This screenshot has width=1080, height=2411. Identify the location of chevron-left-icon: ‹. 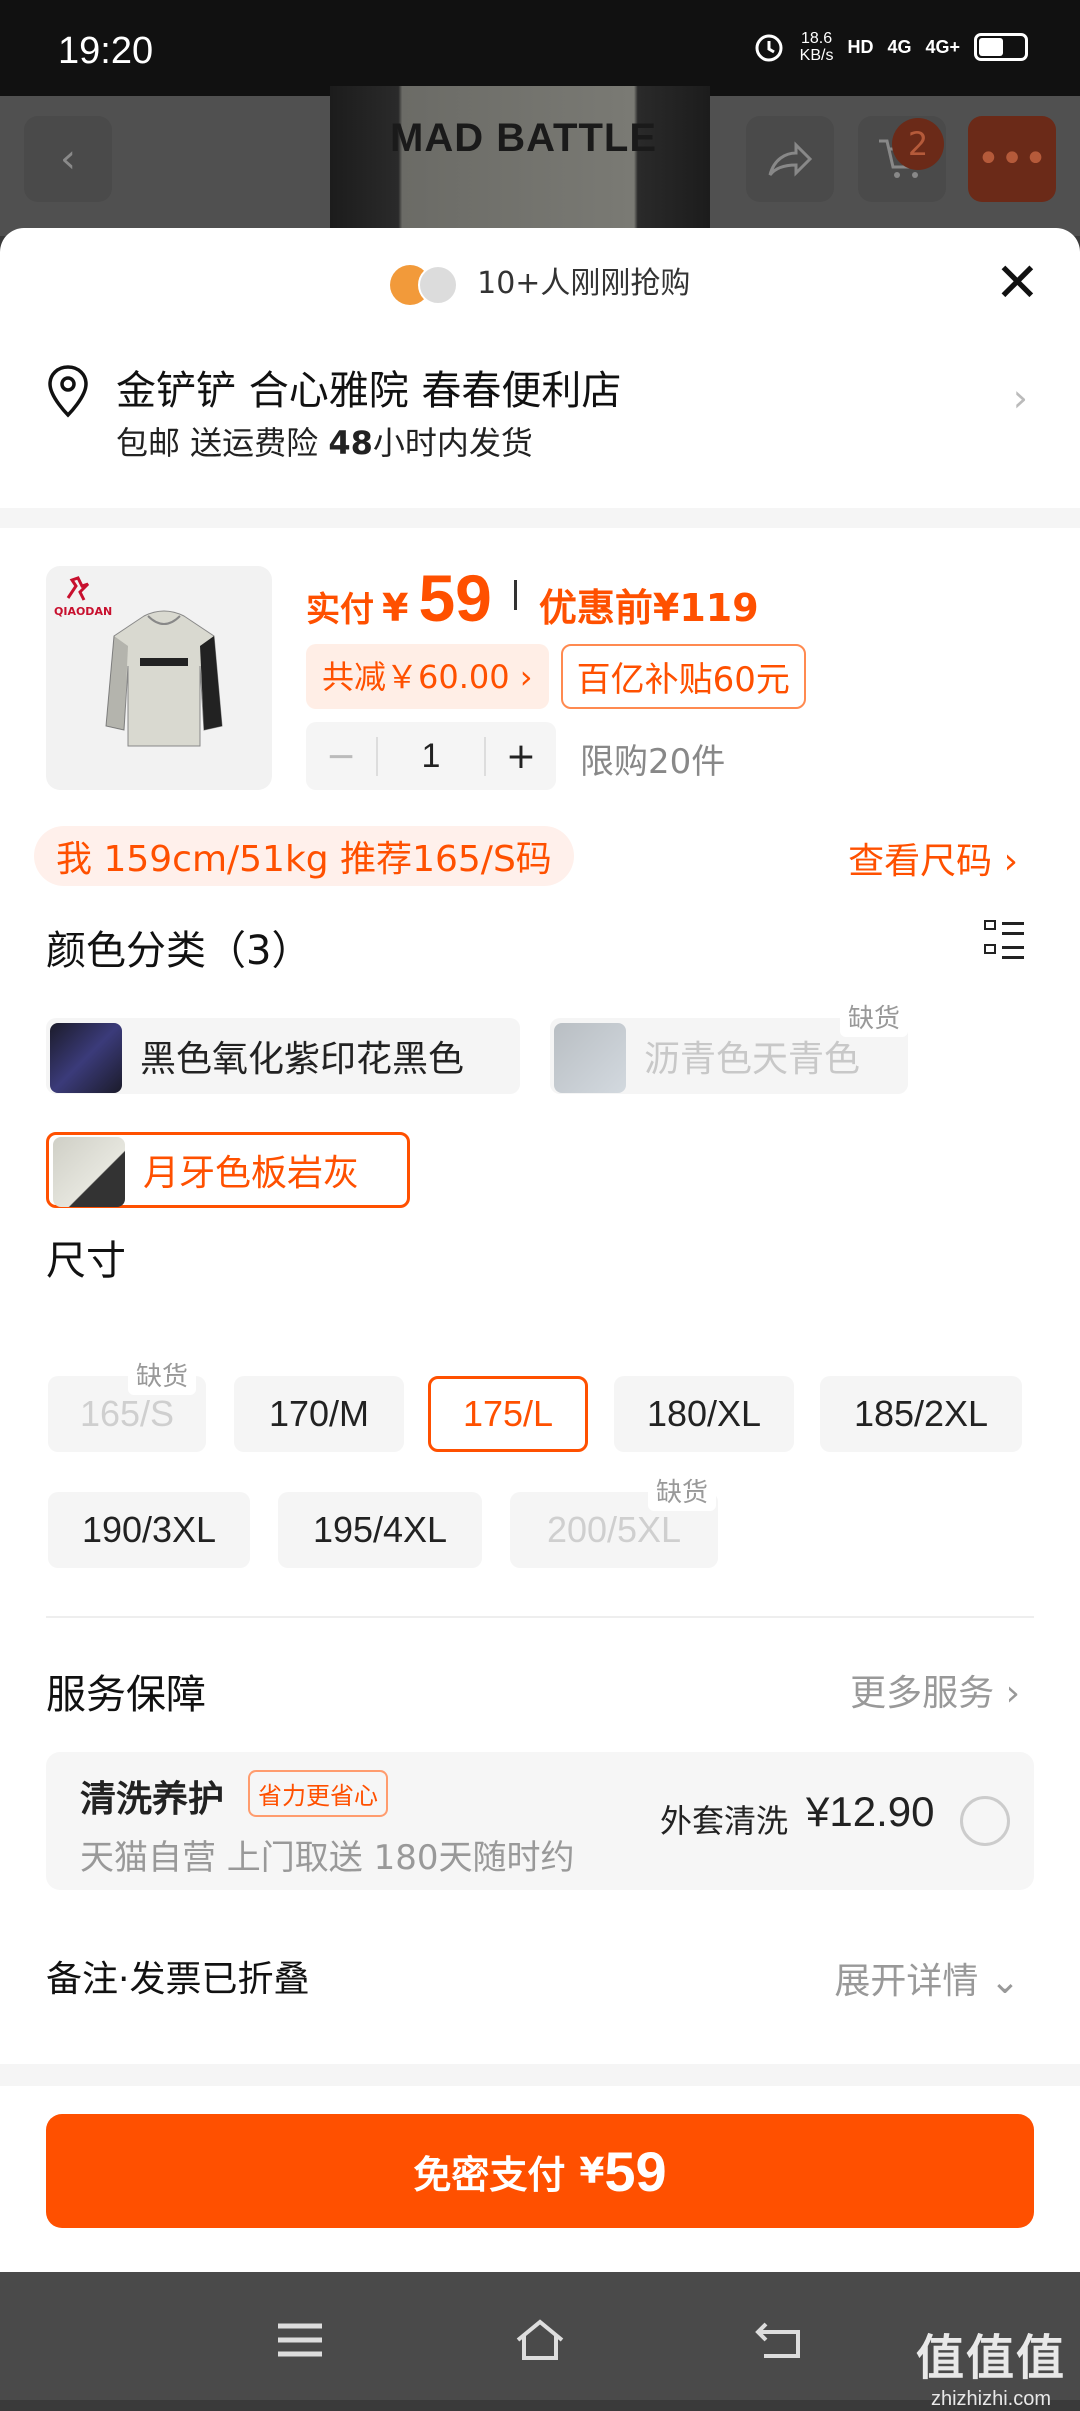
(68, 159).